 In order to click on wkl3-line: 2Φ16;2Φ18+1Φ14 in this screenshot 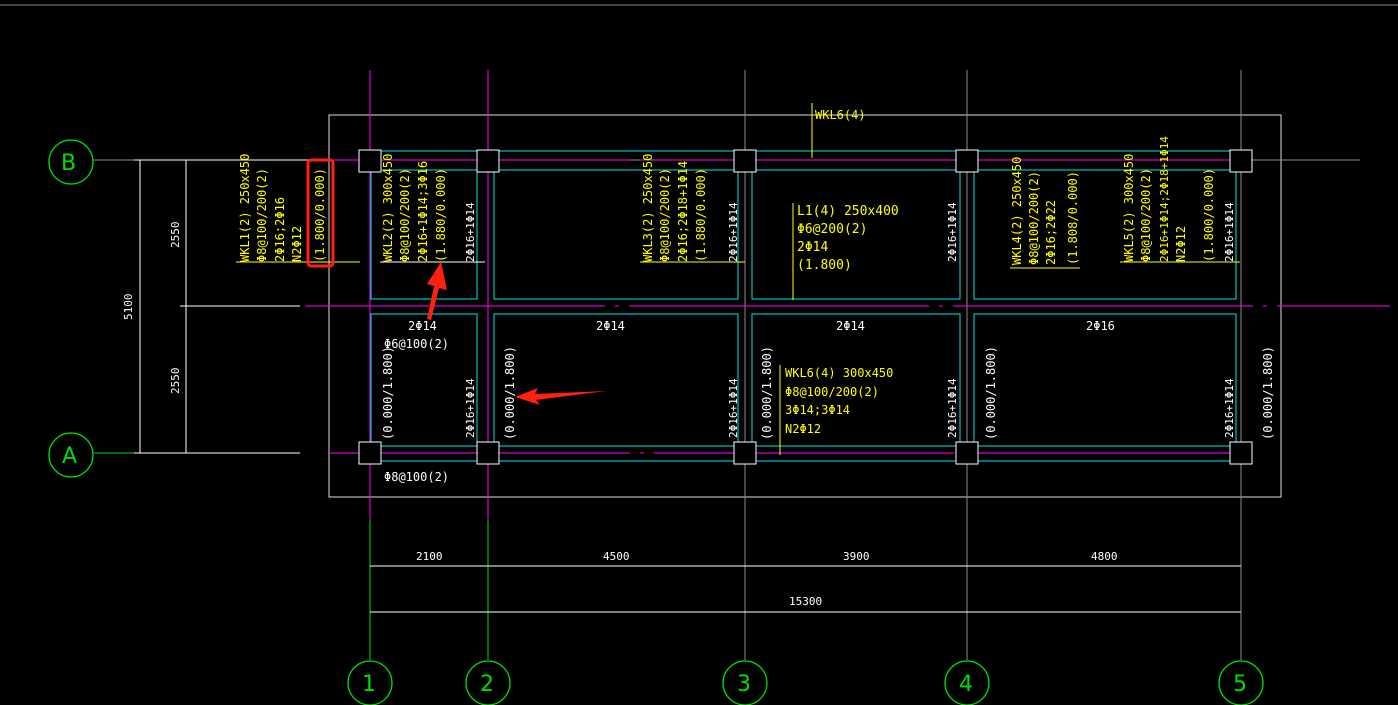, I will do `click(683, 211)`.